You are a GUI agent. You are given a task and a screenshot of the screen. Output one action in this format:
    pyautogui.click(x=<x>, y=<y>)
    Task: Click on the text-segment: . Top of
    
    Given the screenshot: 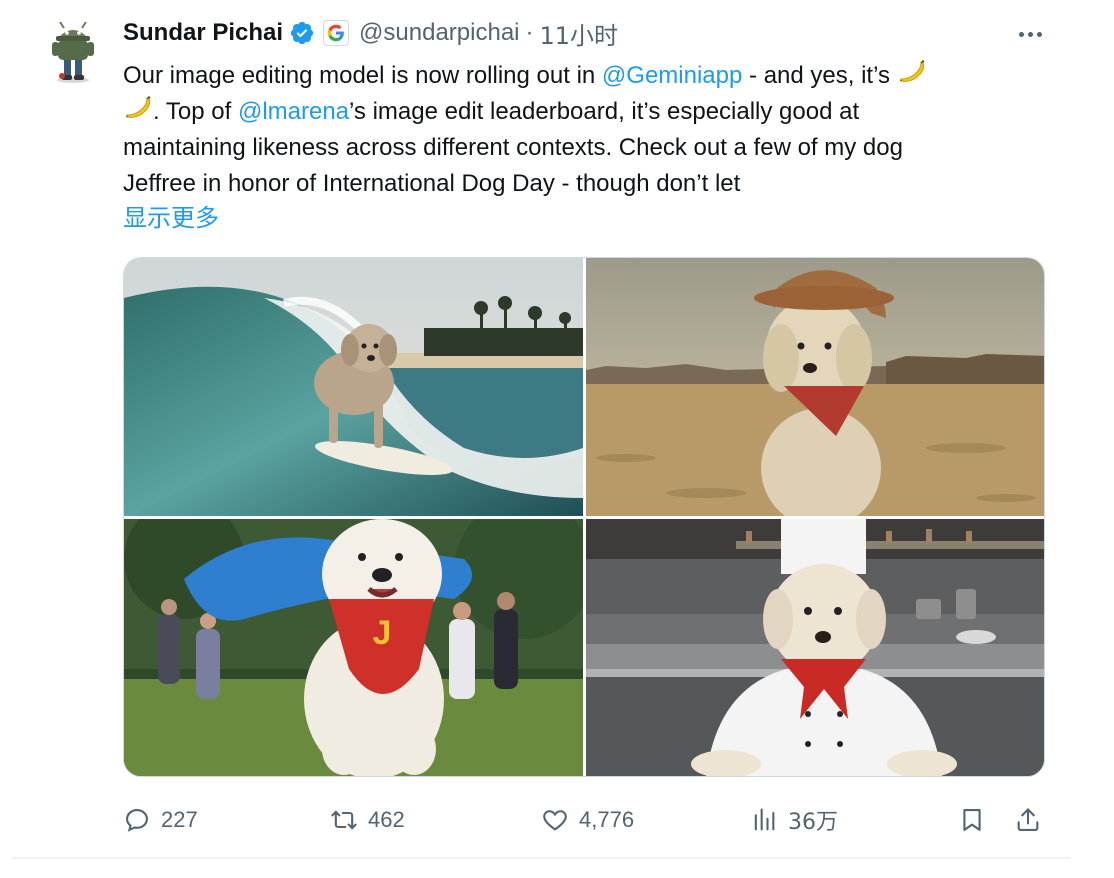 What is the action you would take?
    pyautogui.click(x=195, y=111)
    